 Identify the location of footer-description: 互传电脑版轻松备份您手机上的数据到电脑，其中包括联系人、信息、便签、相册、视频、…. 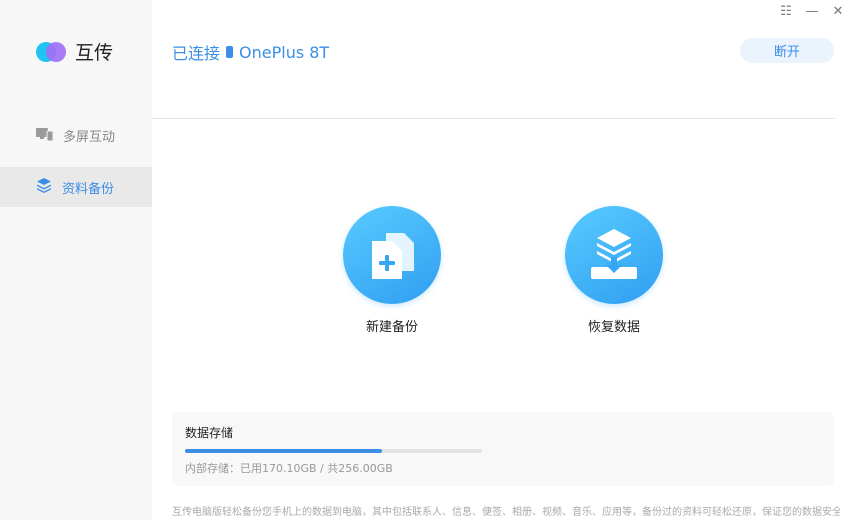
(506, 512).